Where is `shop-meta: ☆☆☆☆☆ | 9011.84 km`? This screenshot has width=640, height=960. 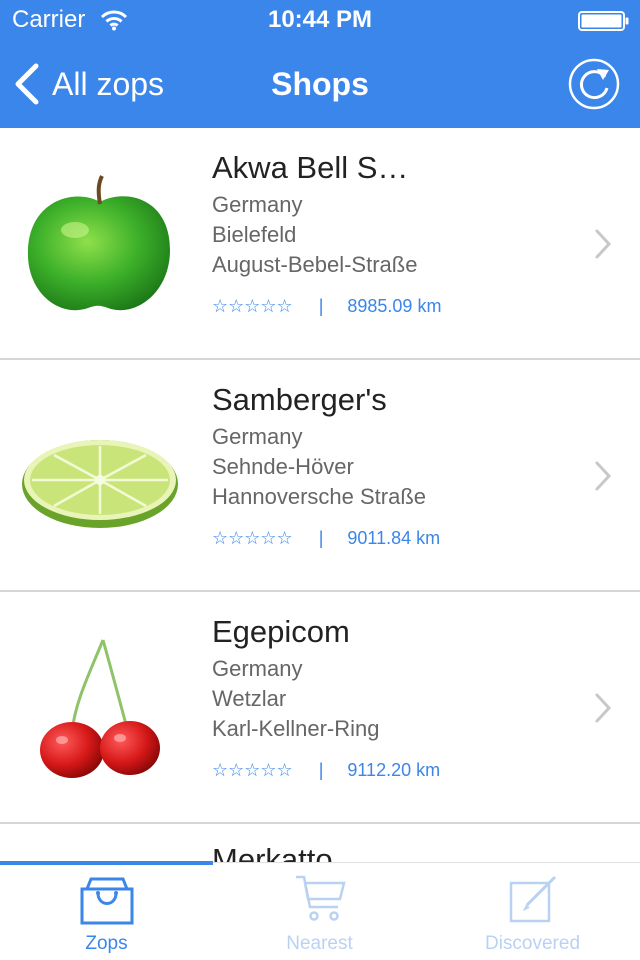
shop-meta: ☆☆☆☆☆ | 9011.84 km is located at coordinates (326, 538).